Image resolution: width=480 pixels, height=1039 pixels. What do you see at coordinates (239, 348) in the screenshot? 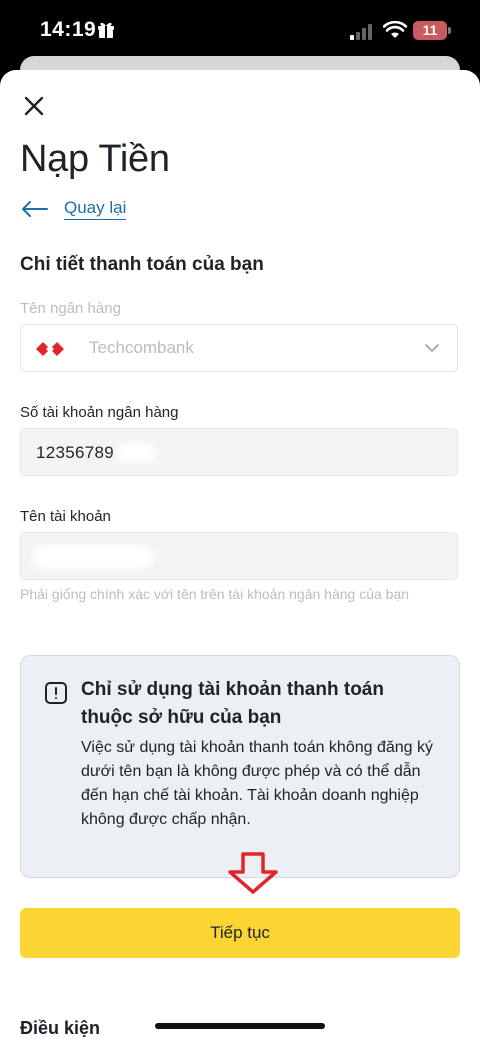
I see `bank-select: Techcombank` at bounding box center [239, 348].